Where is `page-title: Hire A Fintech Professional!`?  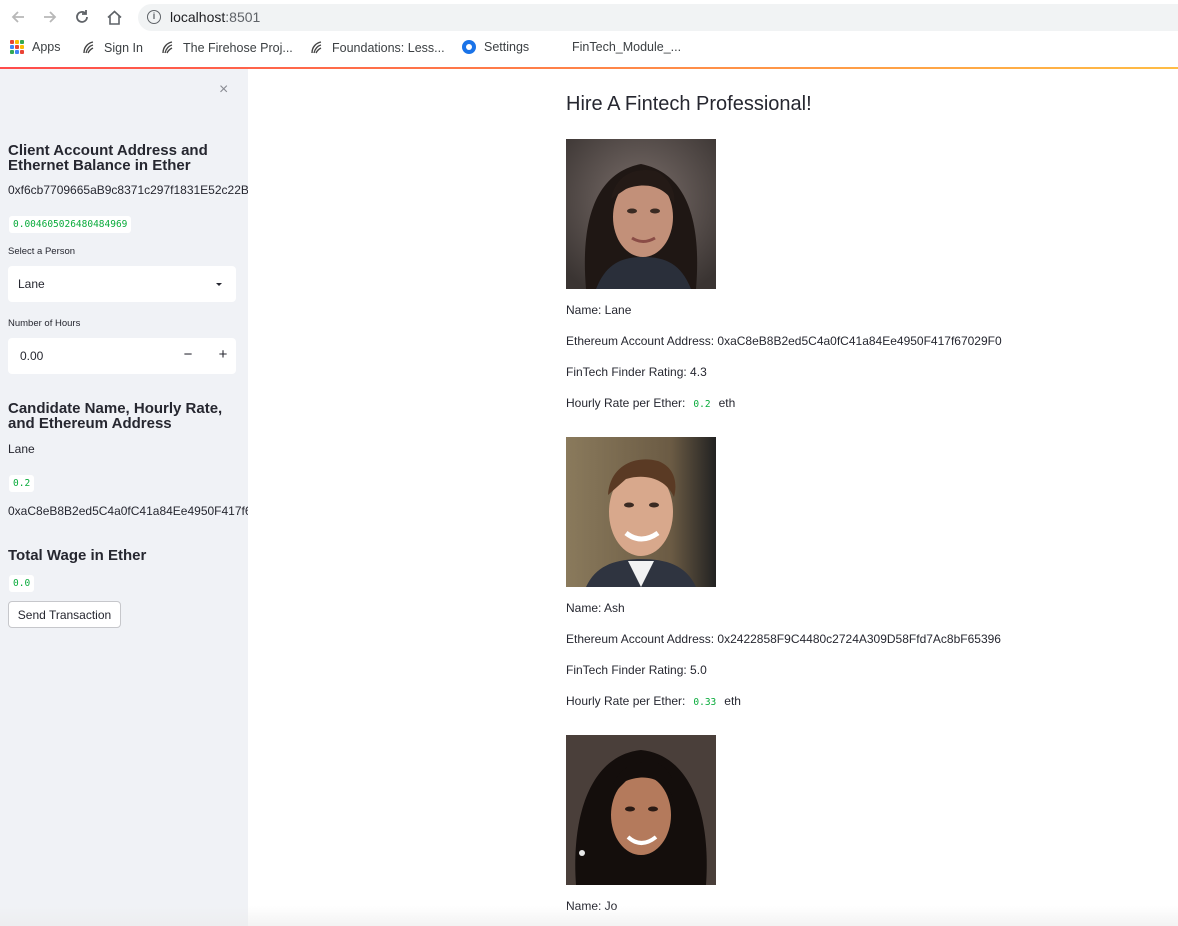 page-title: Hire A Fintech Professional! is located at coordinates (689, 104).